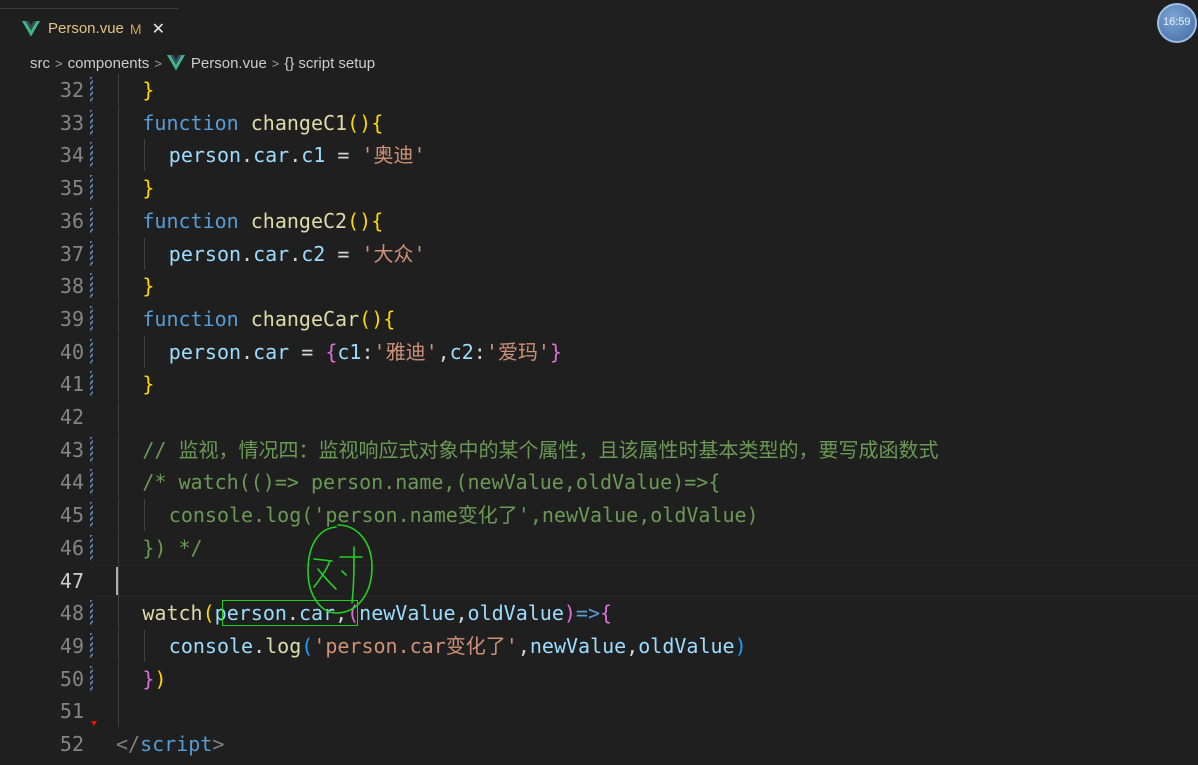 The width and height of the screenshot is (1198, 765). What do you see at coordinates (170, 744) in the screenshot?
I see `code-text: </script>` at bounding box center [170, 744].